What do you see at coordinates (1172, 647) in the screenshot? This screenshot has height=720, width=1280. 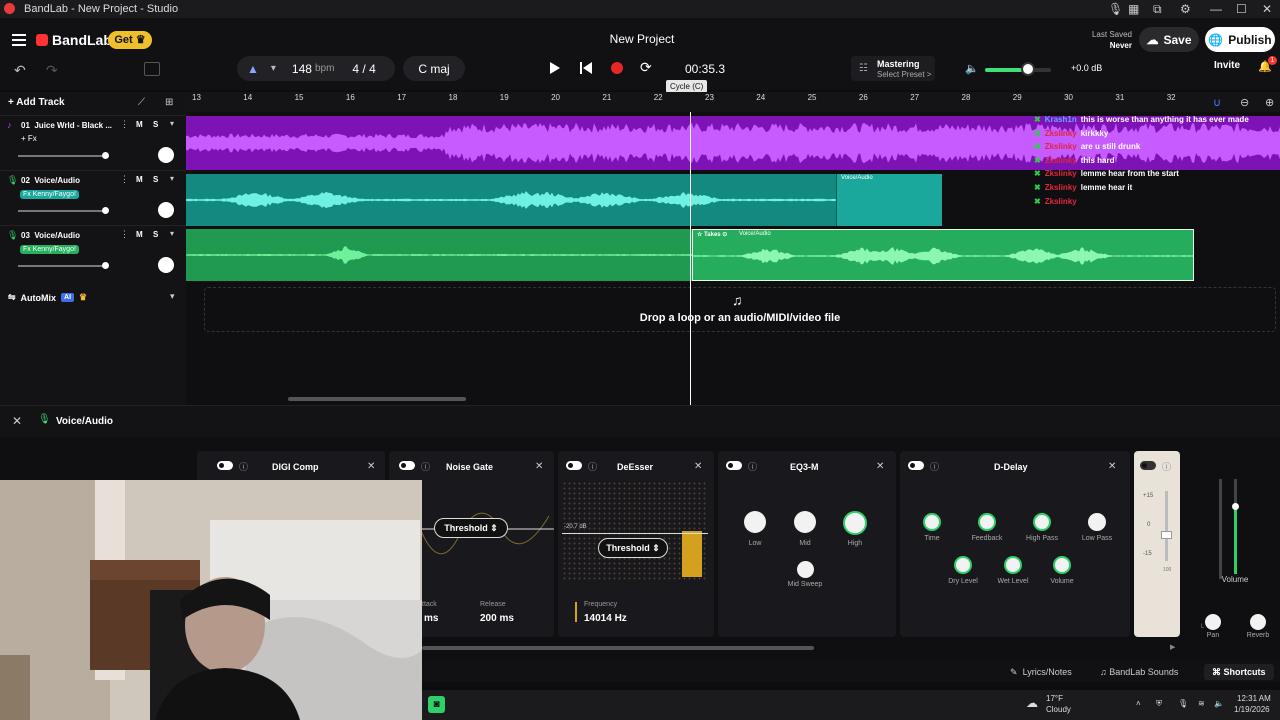 I see `scroll-right-icon: ▶` at bounding box center [1172, 647].